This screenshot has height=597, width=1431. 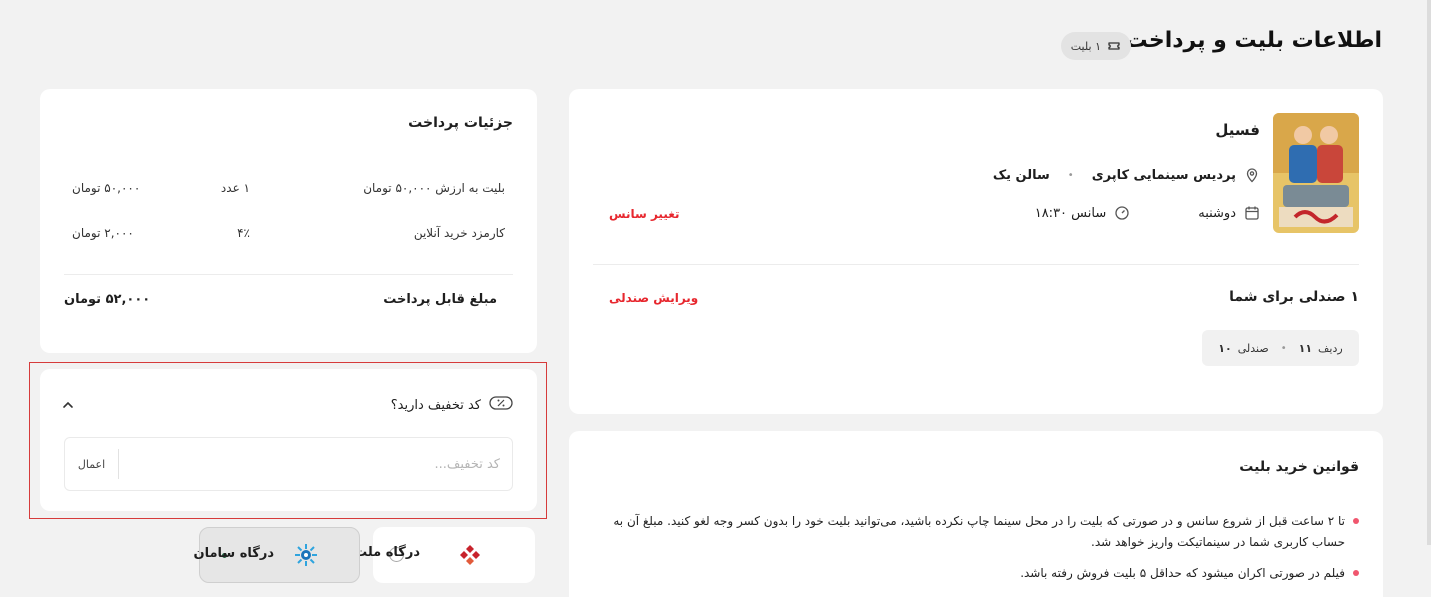 I want to click on page-title: اطلاعات بلیت و پرداخت, so click(x=1253, y=40).